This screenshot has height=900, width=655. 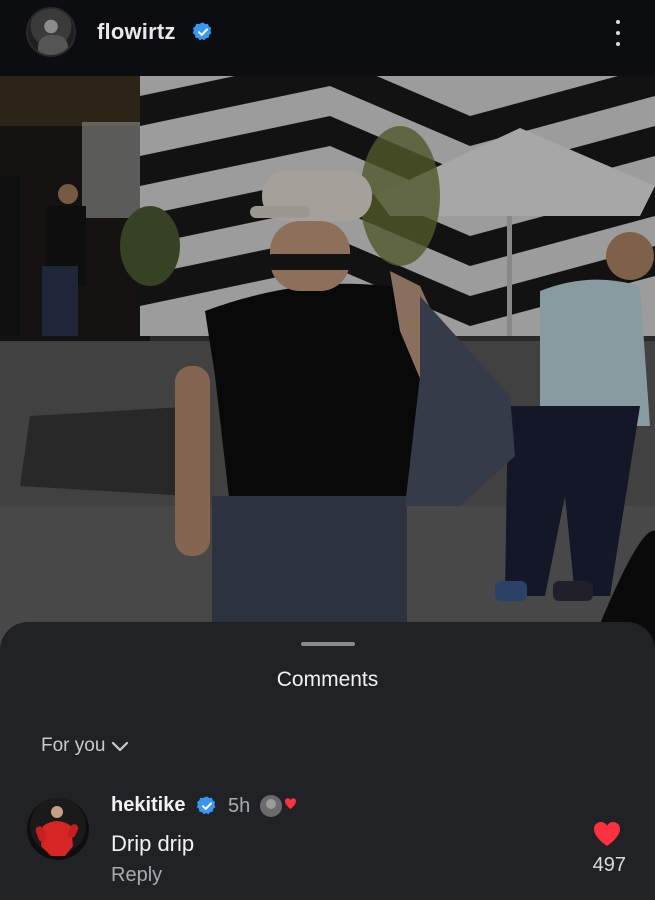 What do you see at coordinates (278, 806) in the screenshot?
I see `liked-by-author-icon` at bounding box center [278, 806].